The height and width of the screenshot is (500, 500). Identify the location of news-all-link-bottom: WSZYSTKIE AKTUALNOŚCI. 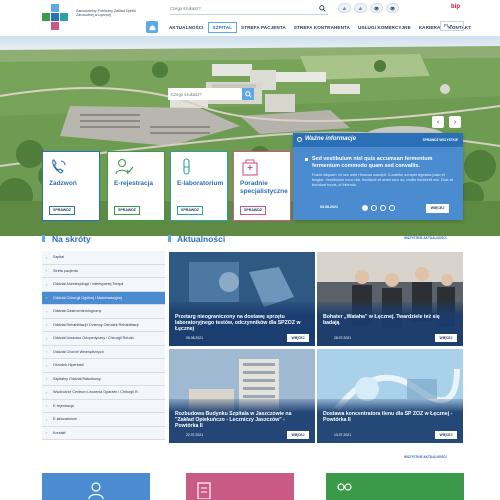
(425, 457).